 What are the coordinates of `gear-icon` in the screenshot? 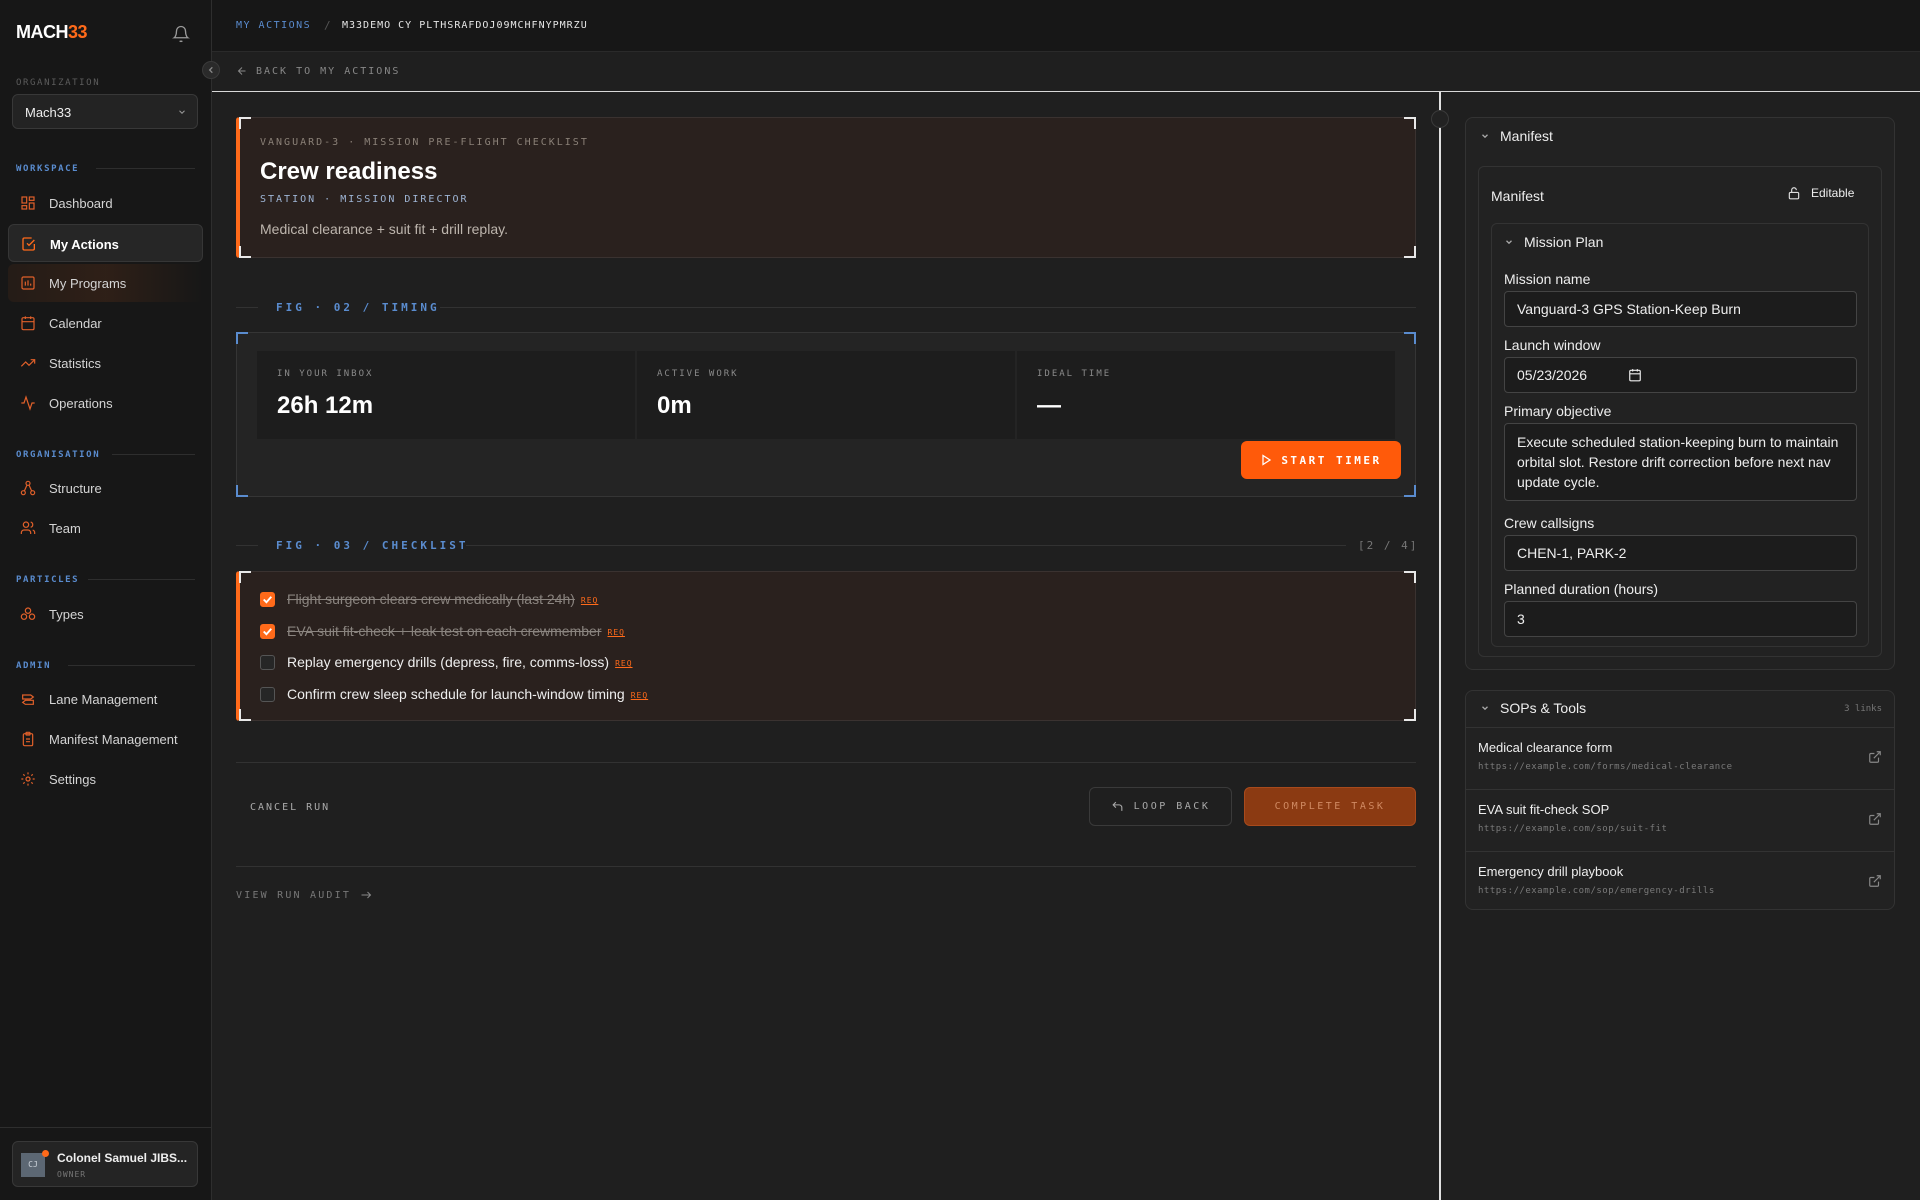 It's located at (28, 779).